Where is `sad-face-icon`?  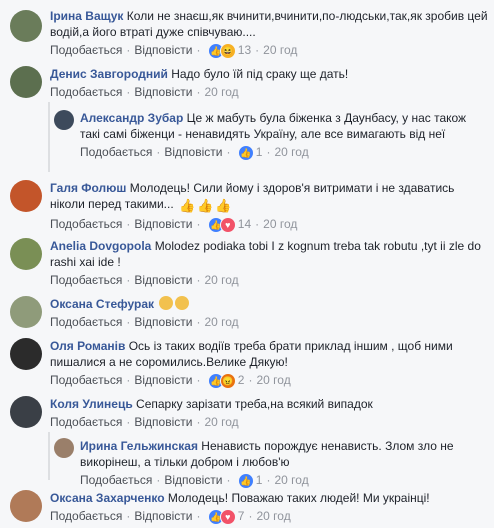 sad-face-icon is located at coordinates (166, 303).